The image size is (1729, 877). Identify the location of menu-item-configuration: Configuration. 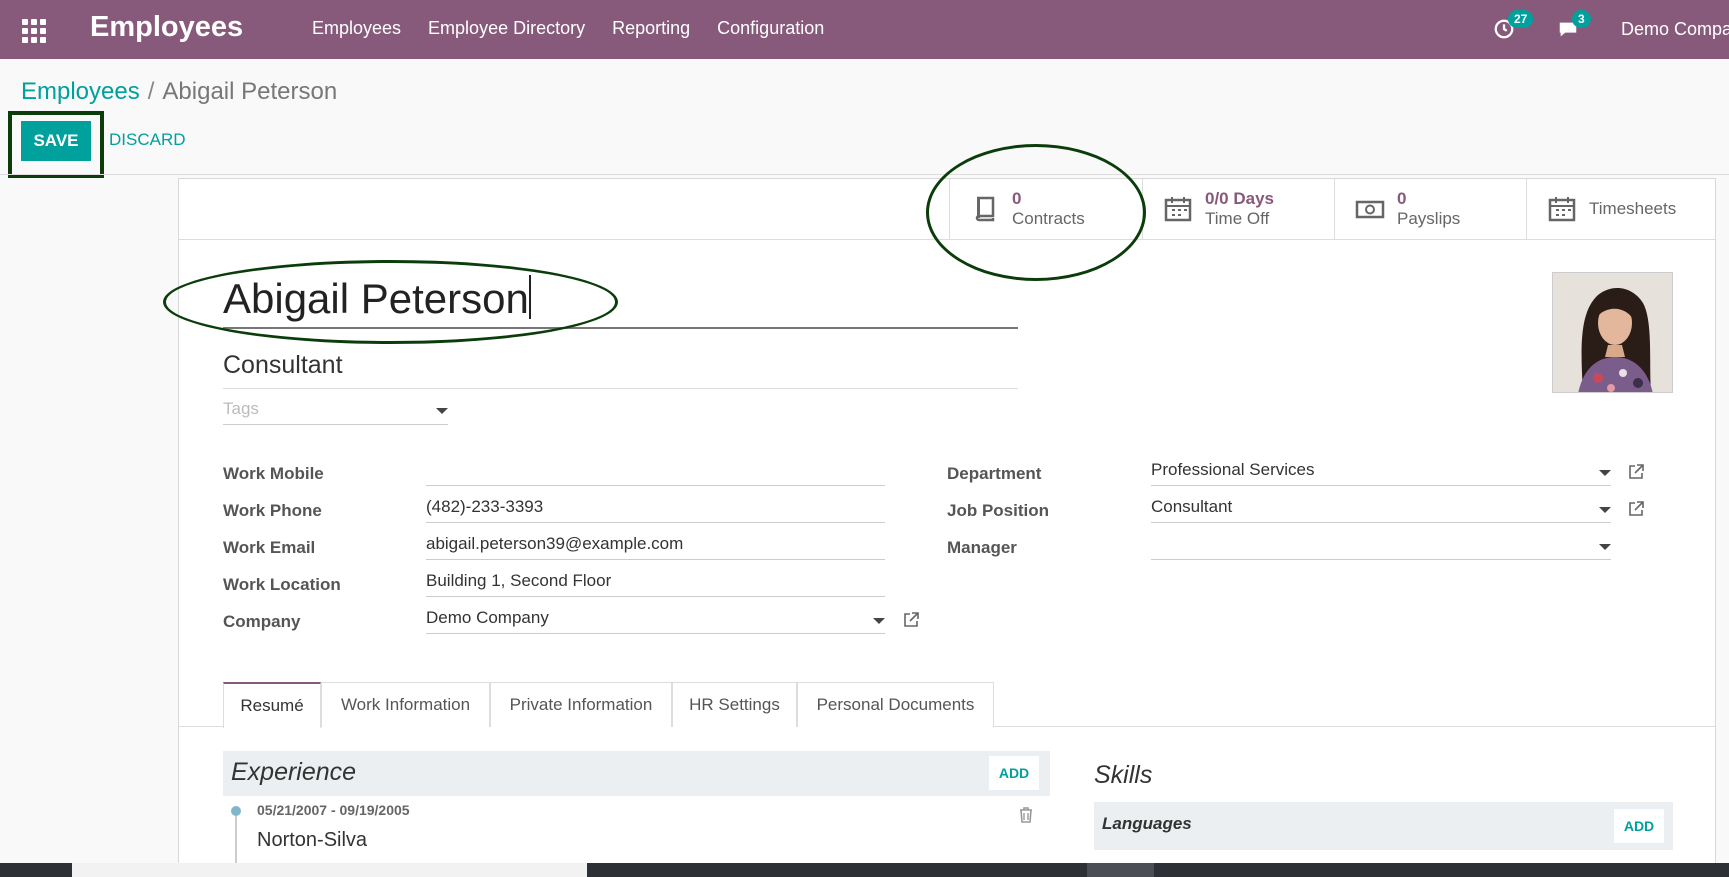
(770, 28).